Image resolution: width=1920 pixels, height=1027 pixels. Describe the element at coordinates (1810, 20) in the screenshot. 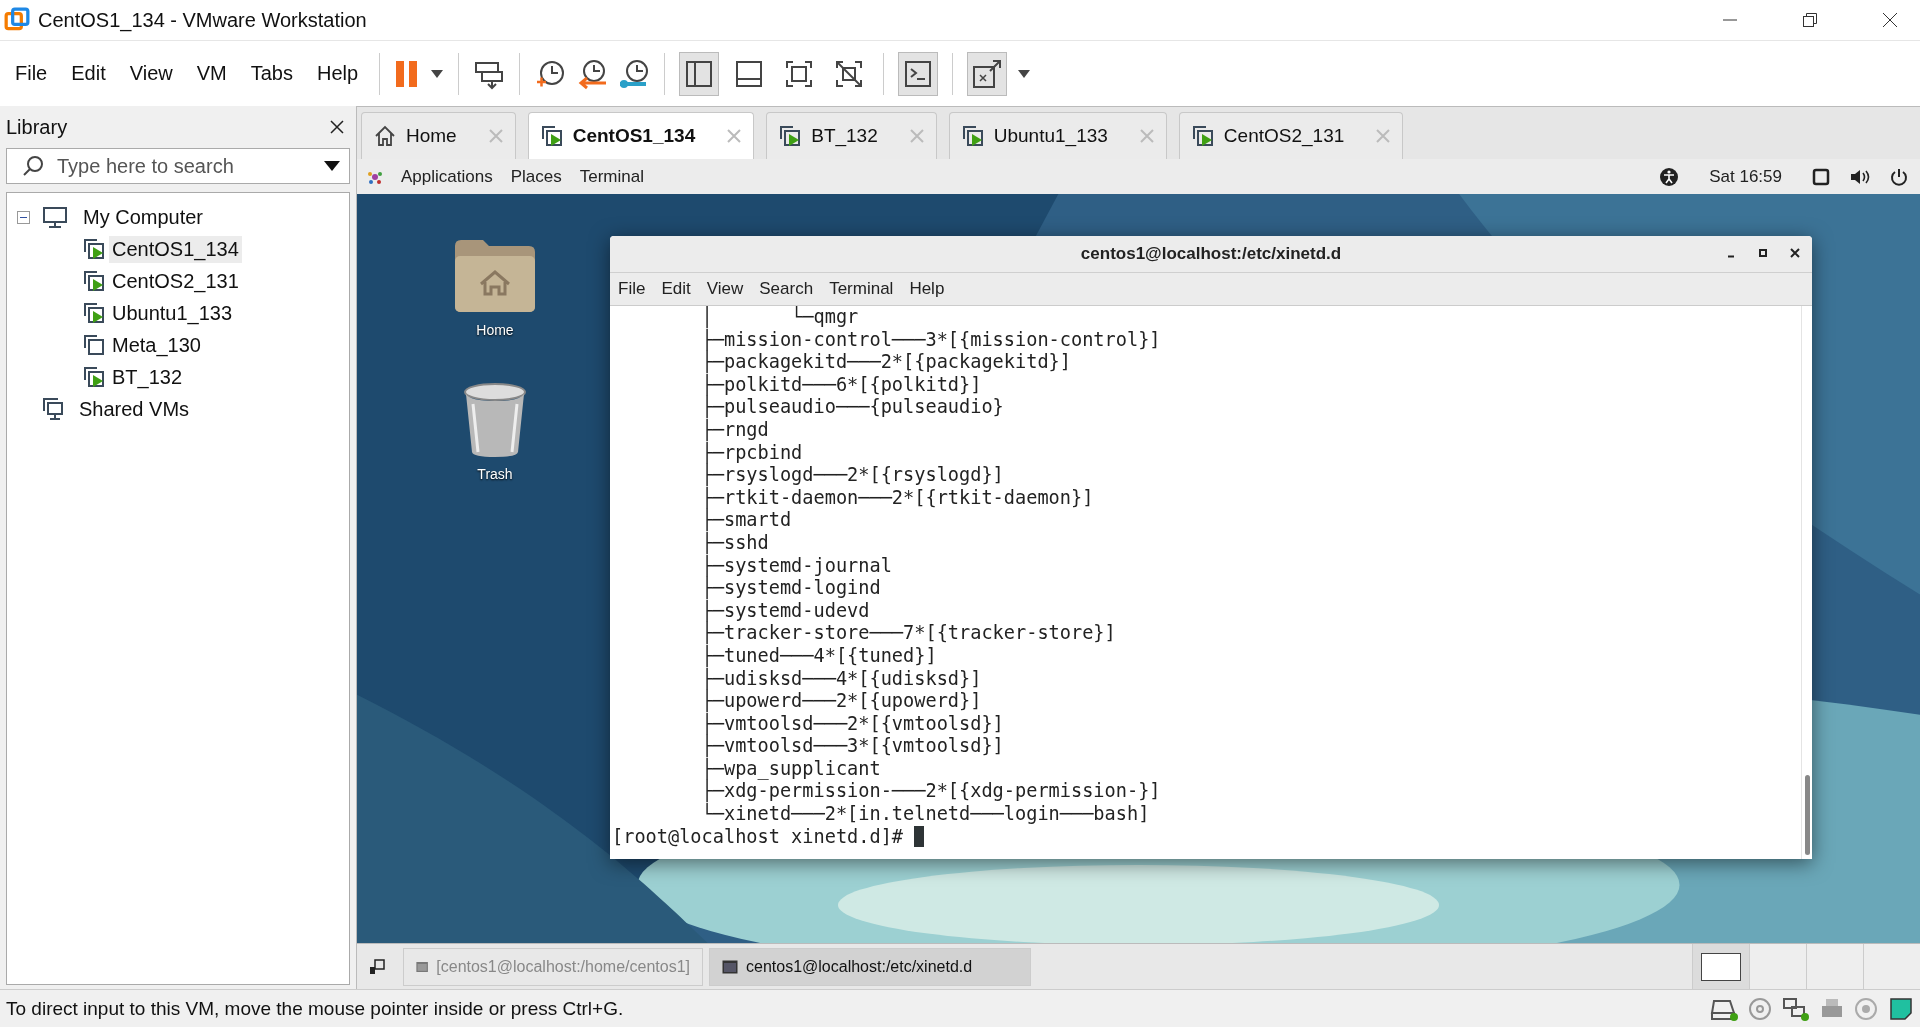

I see `restore-icon` at that location.